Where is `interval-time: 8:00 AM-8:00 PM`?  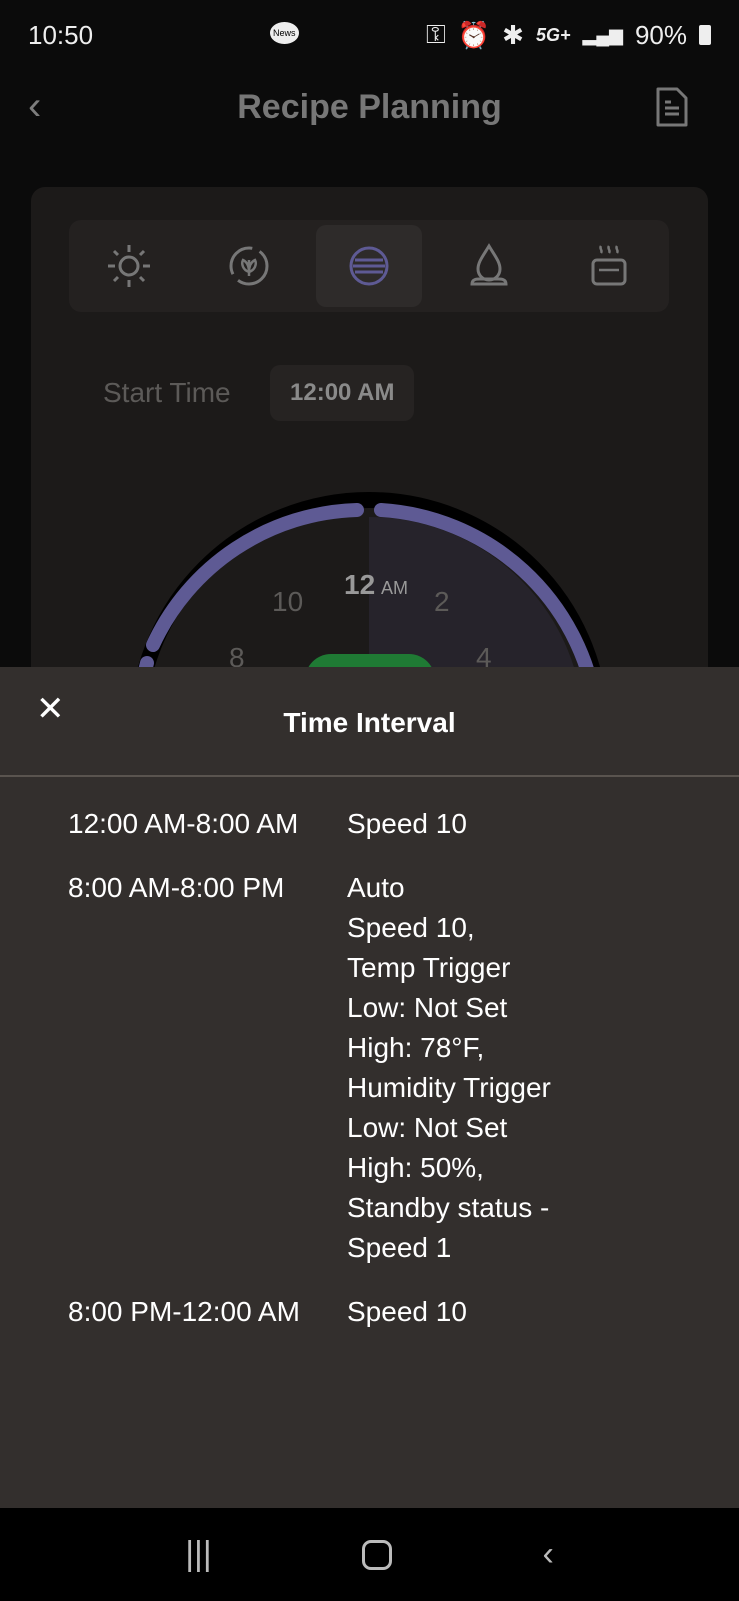
interval-time: 8:00 AM-8:00 PM is located at coordinates (176, 887).